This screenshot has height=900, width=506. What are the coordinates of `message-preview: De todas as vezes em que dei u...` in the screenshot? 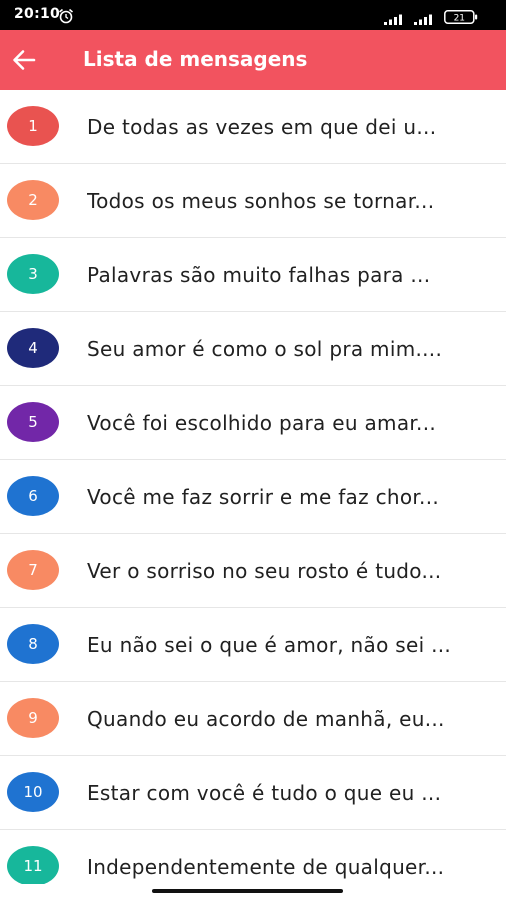 It's located at (262, 127).